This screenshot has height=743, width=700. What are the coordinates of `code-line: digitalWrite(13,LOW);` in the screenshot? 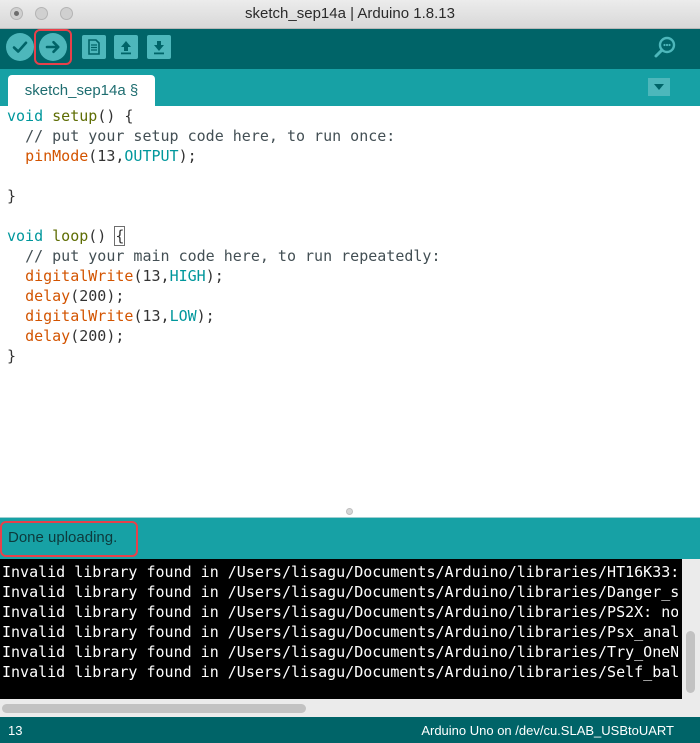 It's located at (111, 316).